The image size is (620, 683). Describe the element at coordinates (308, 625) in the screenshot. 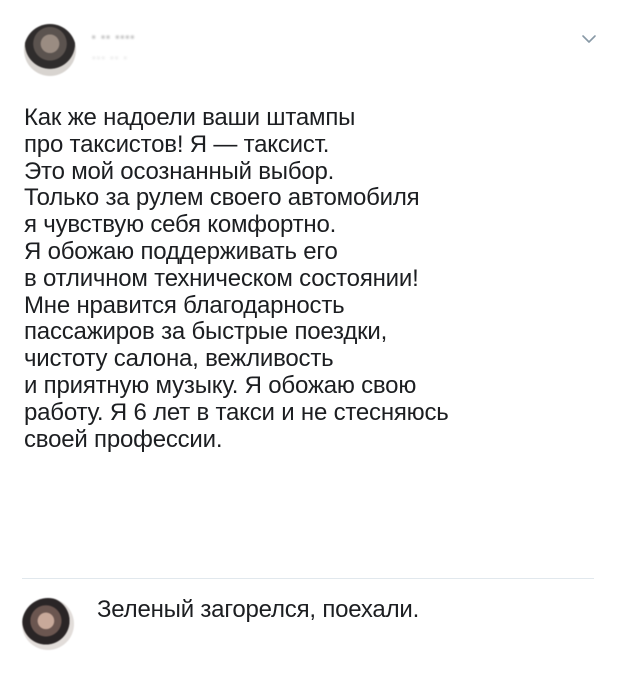

I see `reply-item: Зеленый загорелся, поехали.` at that location.